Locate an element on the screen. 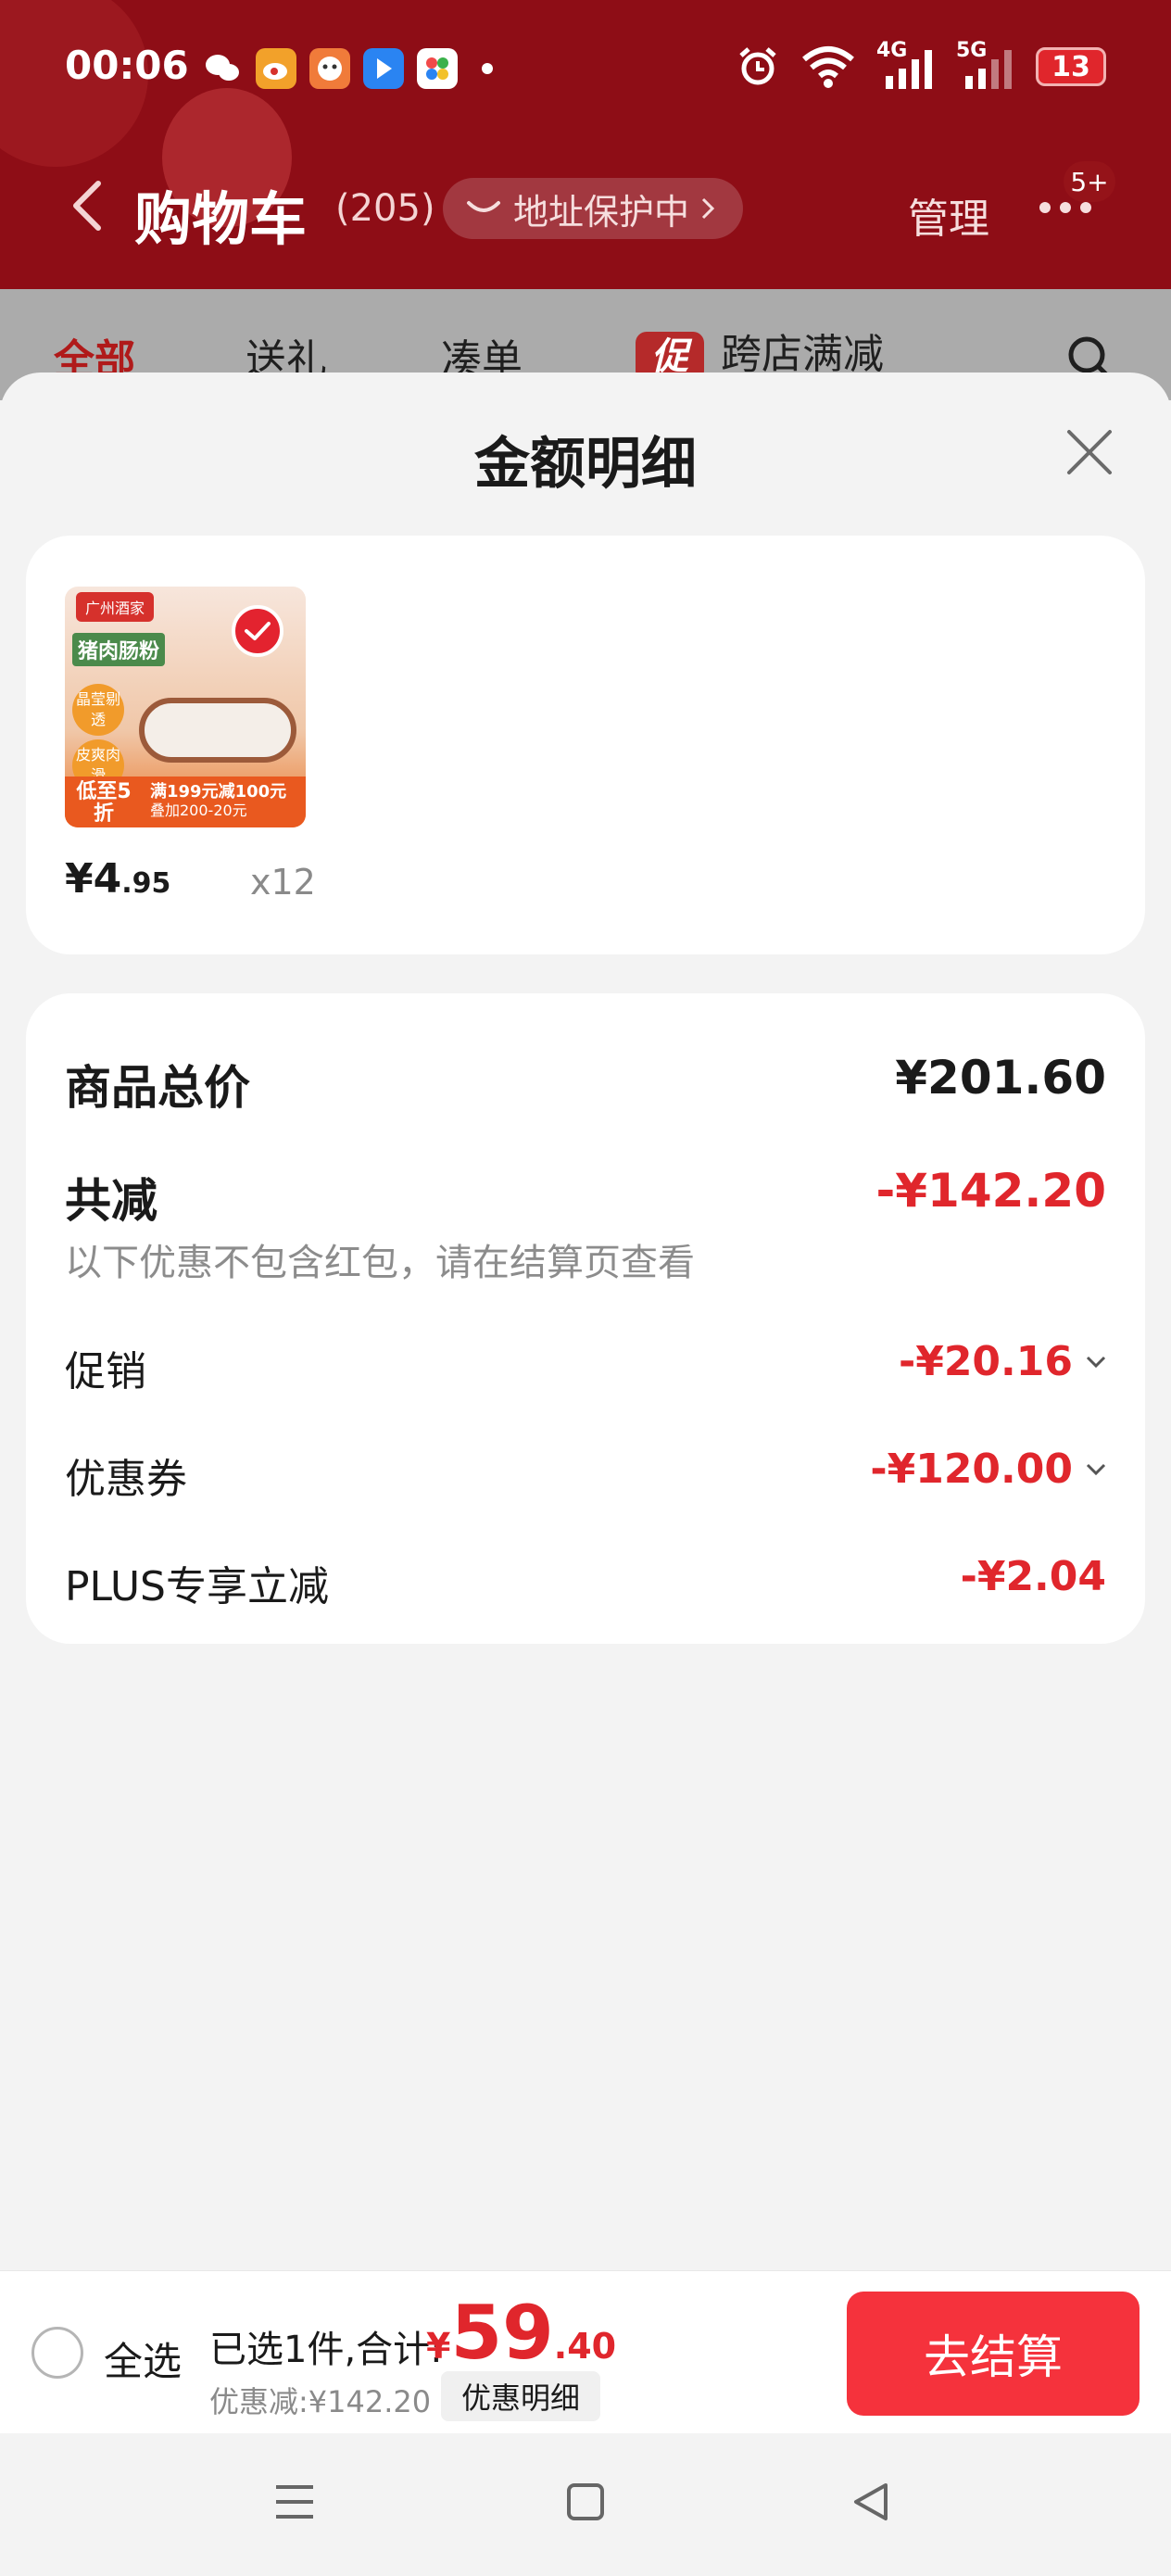 This screenshot has width=1171, height=2576. manage-button: 管理 is located at coordinates (949, 215).